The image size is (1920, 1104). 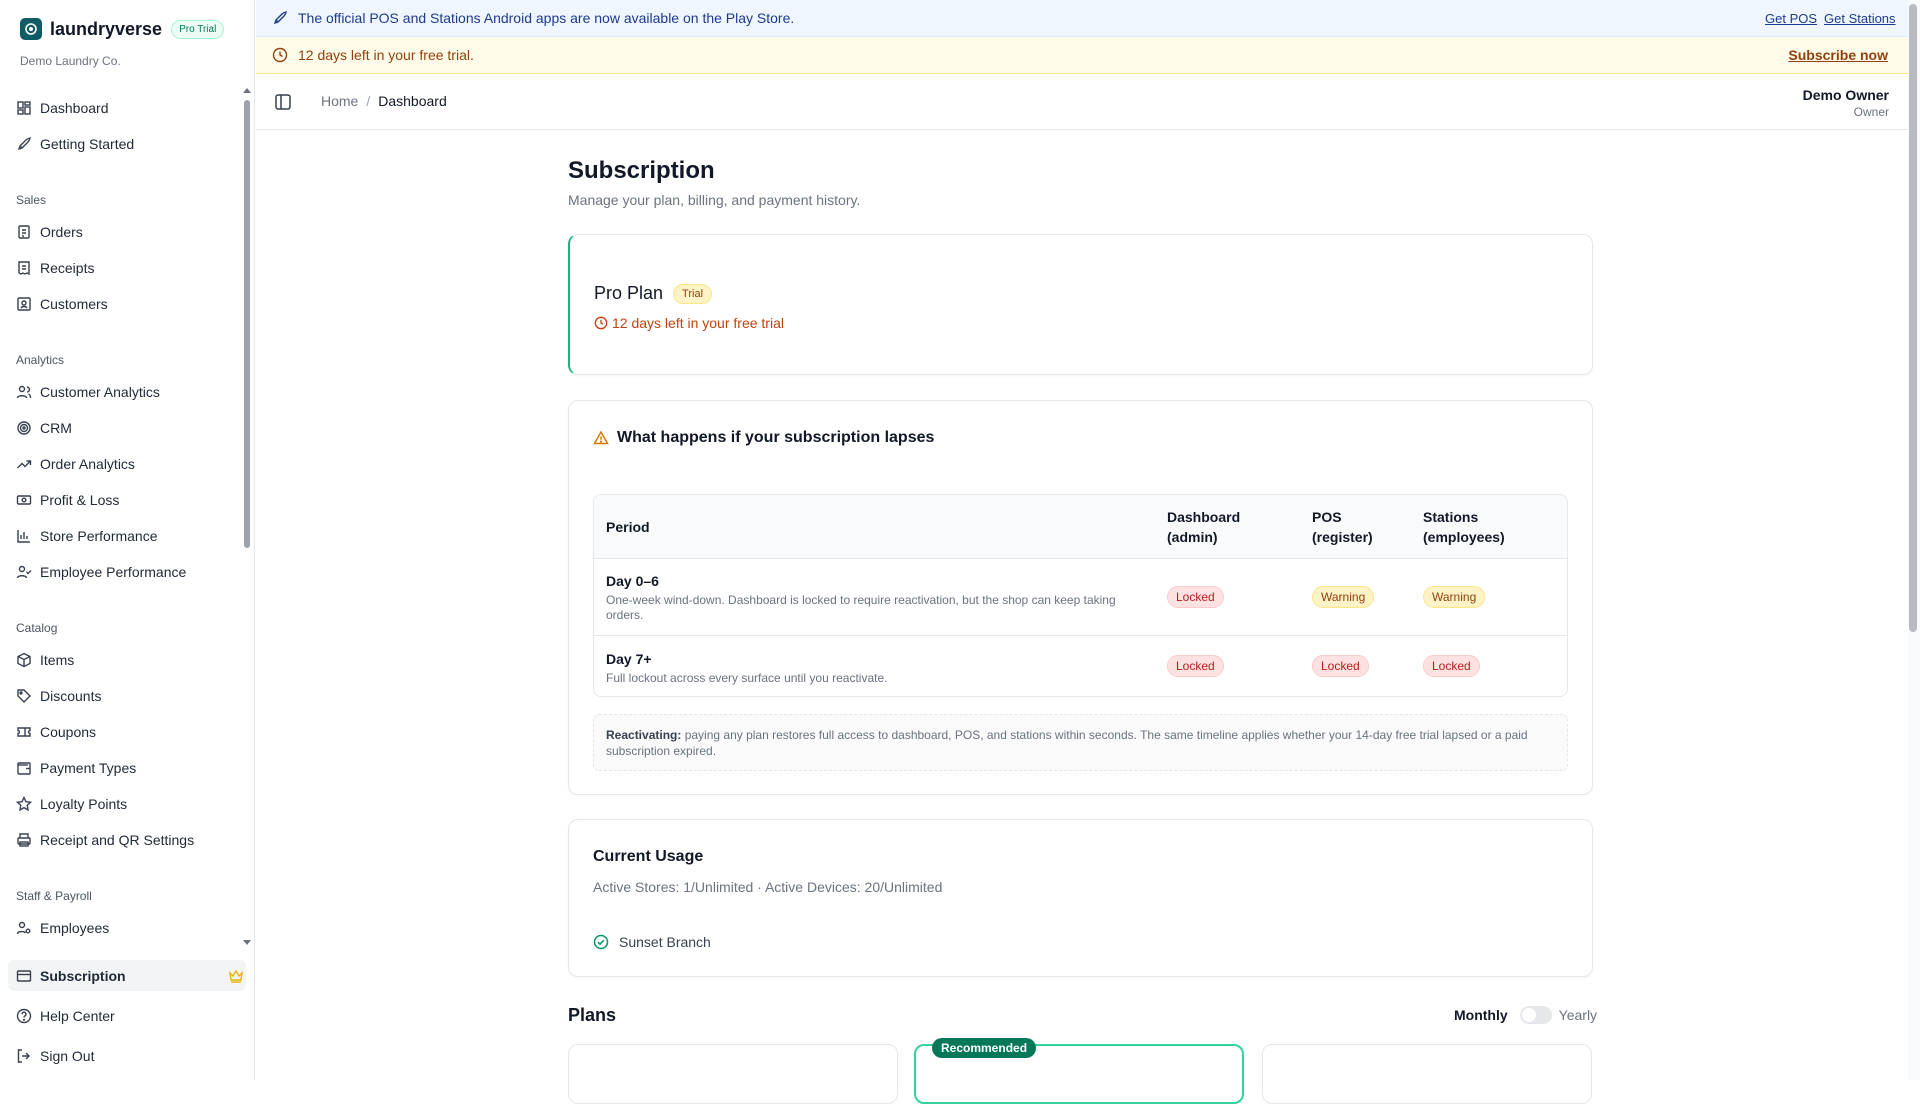 I want to click on sidebar-item-dashboard: Dashboard, so click(x=62, y=108).